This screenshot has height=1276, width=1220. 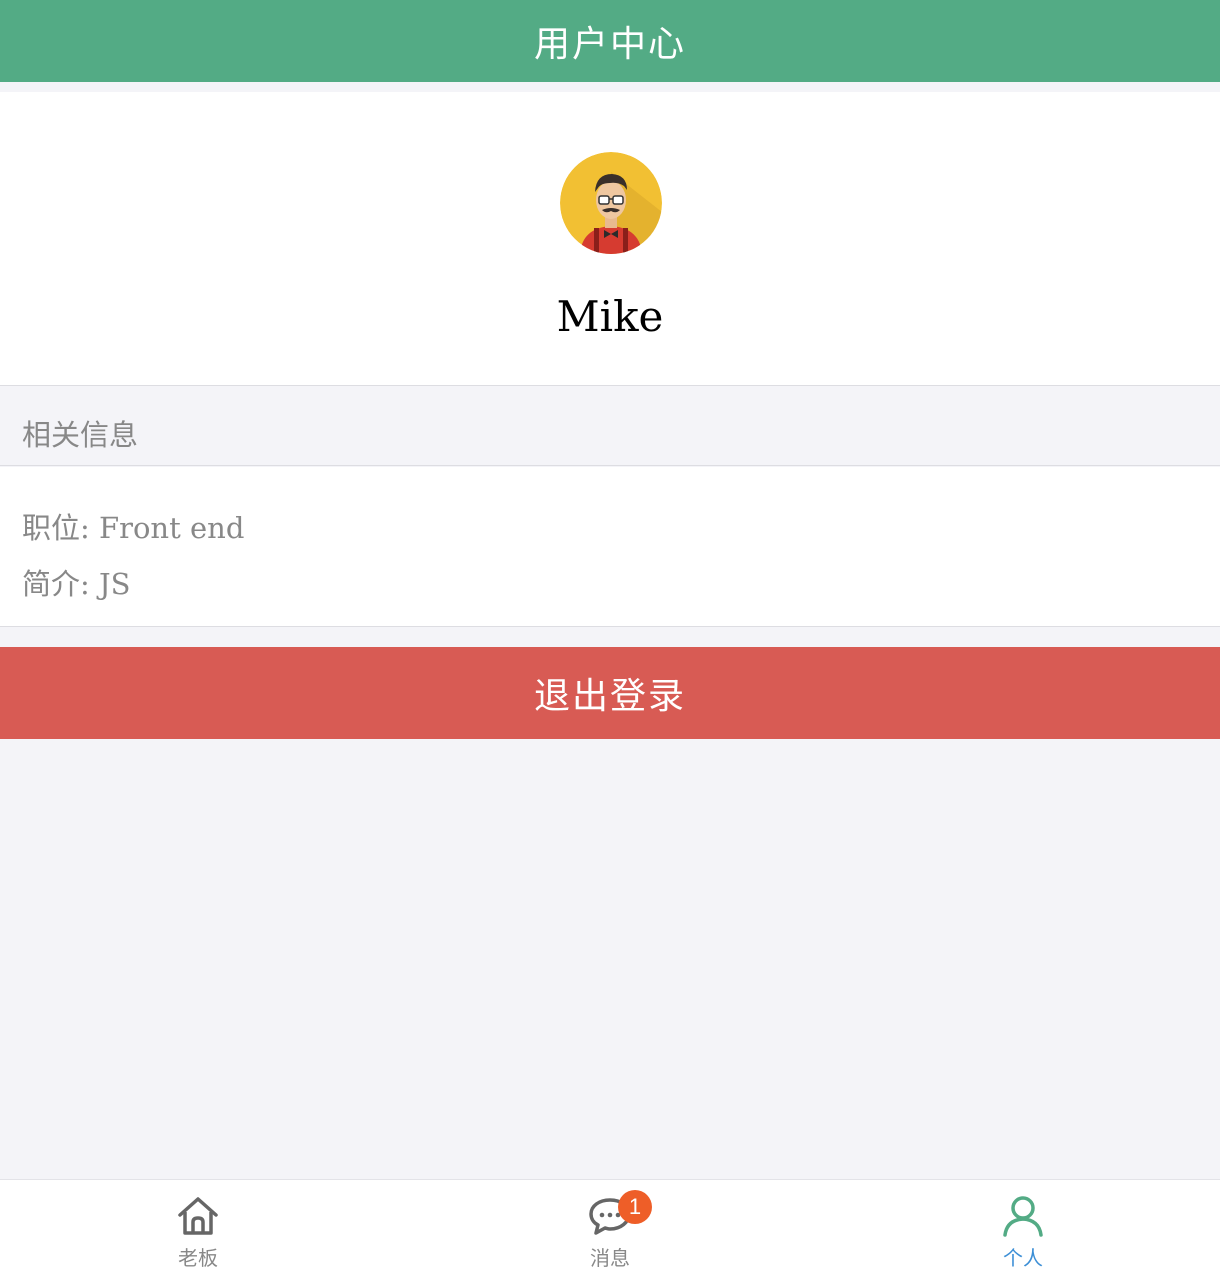 I want to click on page-title: 用户中心, so click(x=609, y=44).